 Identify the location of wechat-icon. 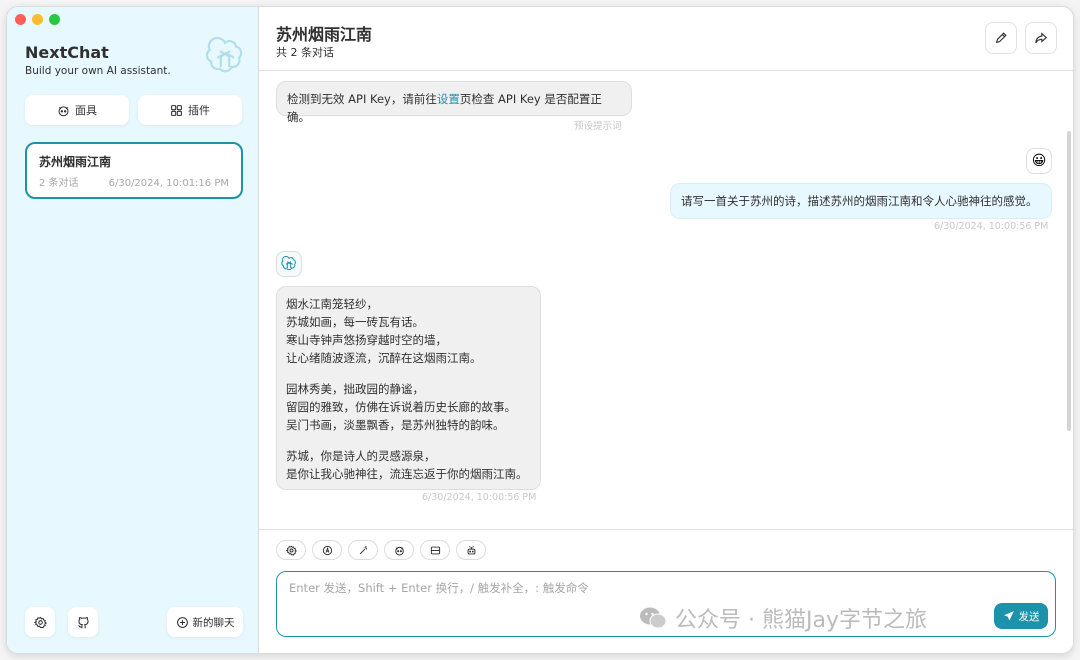
(653, 618).